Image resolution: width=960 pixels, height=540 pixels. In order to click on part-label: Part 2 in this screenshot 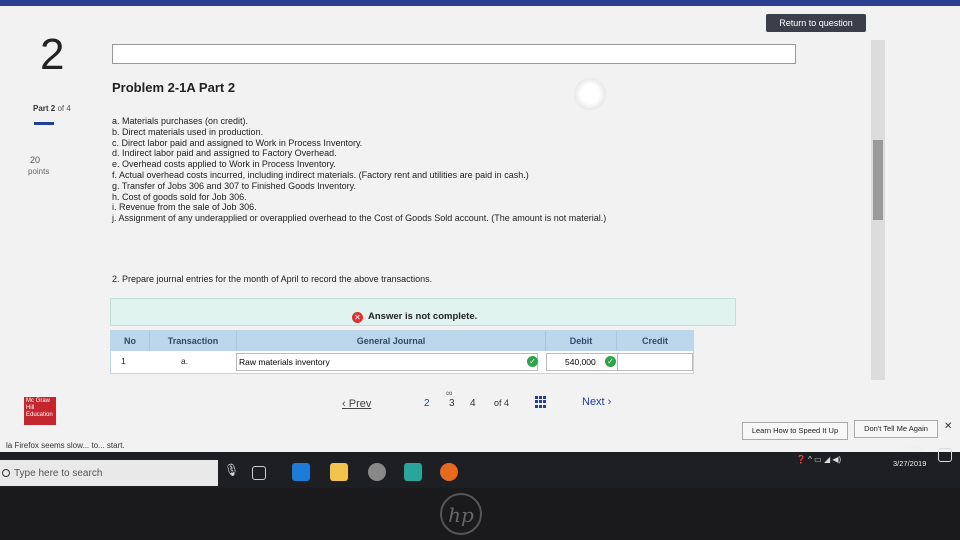, I will do `click(44, 108)`.